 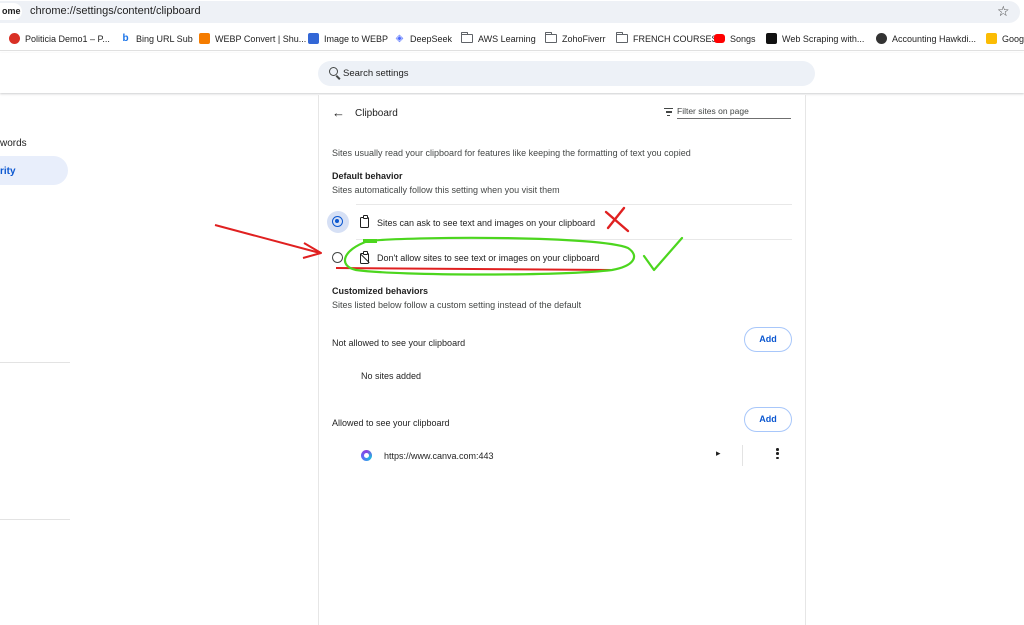 What do you see at coordinates (667, 38) in the screenshot?
I see `bookmark-item: FRENCH COURSES` at bounding box center [667, 38].